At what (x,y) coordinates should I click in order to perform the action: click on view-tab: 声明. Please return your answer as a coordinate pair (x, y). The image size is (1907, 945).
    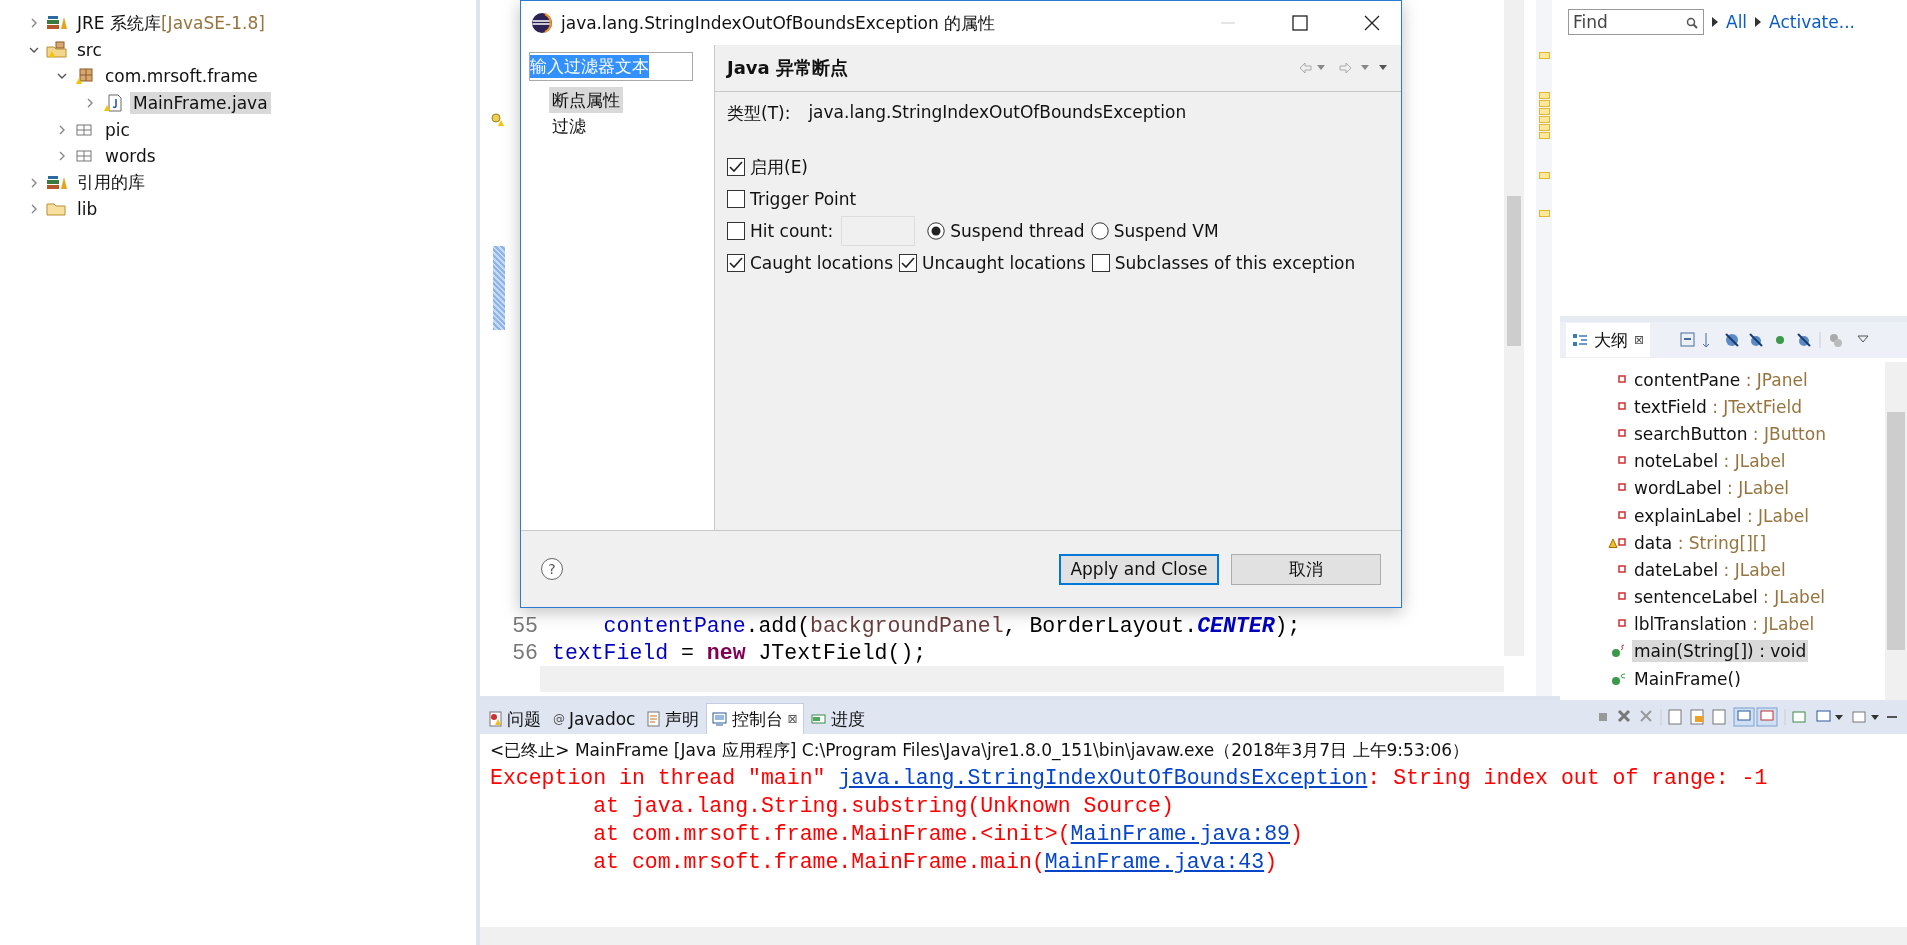
    Looking at the image, I should click on (673, 719).